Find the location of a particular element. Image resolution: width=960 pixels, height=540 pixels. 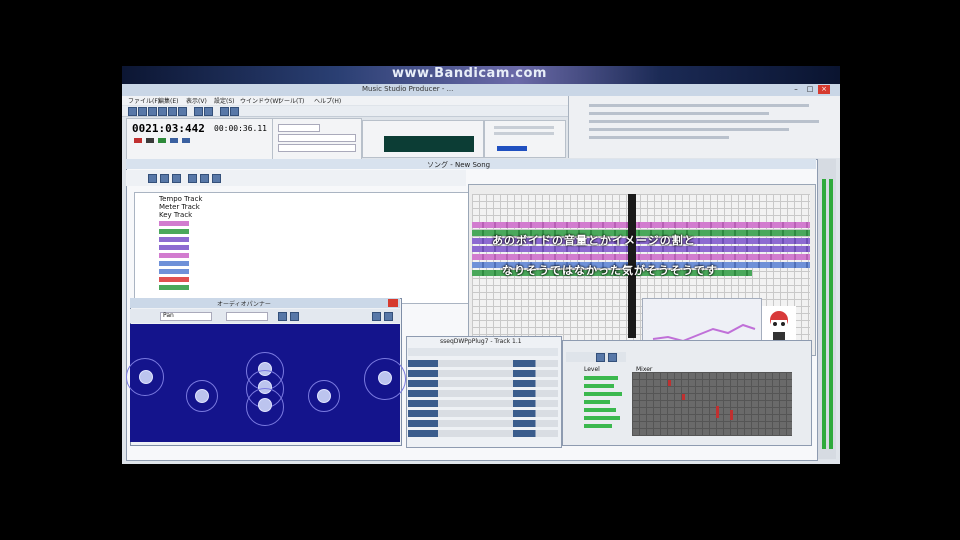

main-toolbar is located at coordinates (345, 111).